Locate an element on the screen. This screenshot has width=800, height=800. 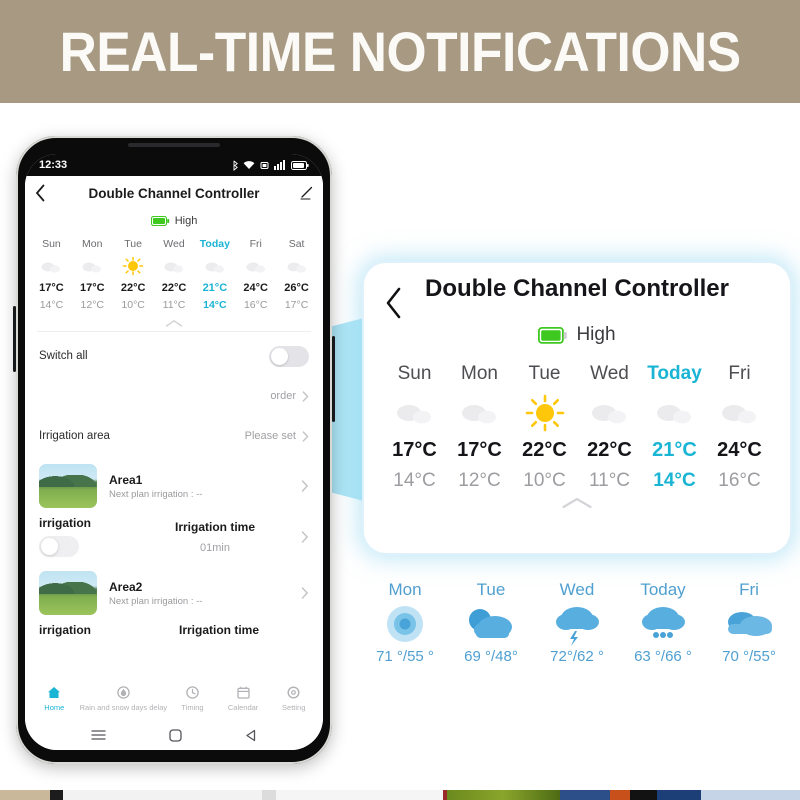
pencil-icon is located at coordinates (306, 193).